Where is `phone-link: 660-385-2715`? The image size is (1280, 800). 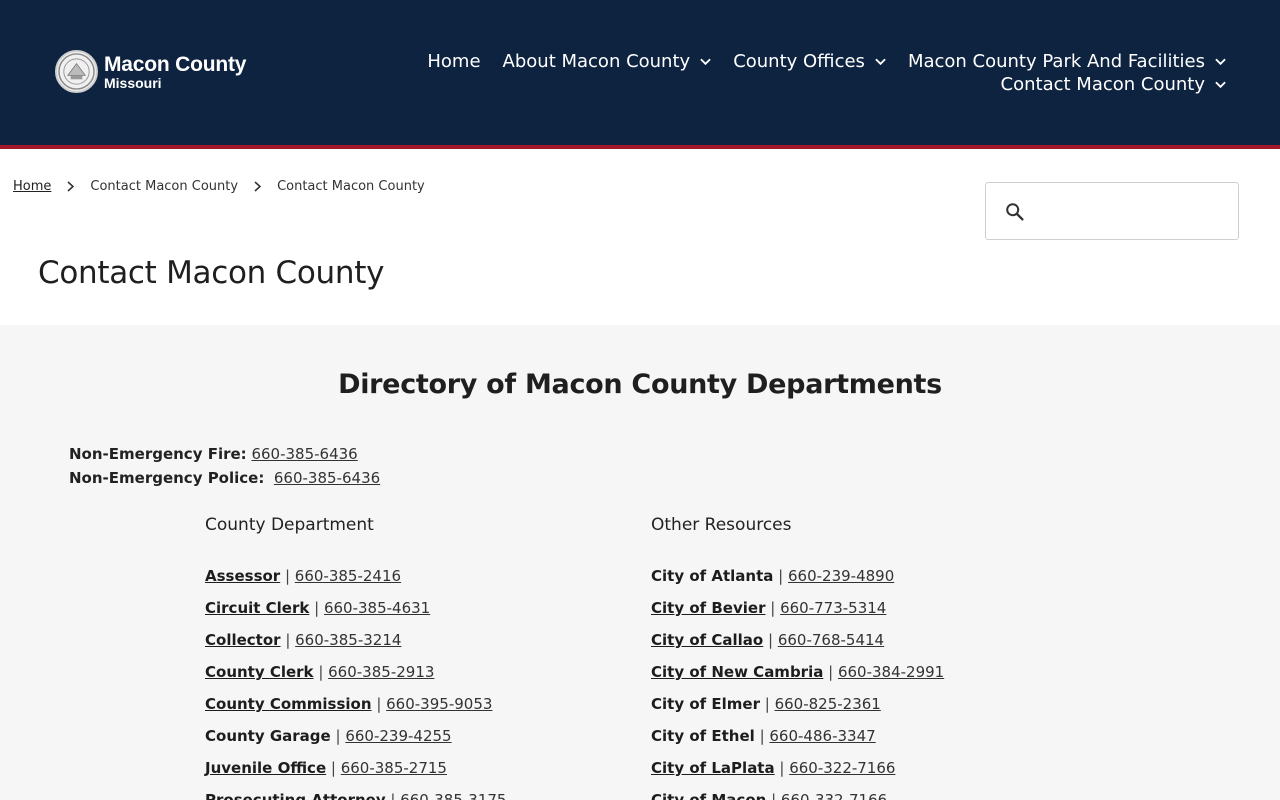
phone-link: 660-385-2715 is located at coordinates (394, 768).